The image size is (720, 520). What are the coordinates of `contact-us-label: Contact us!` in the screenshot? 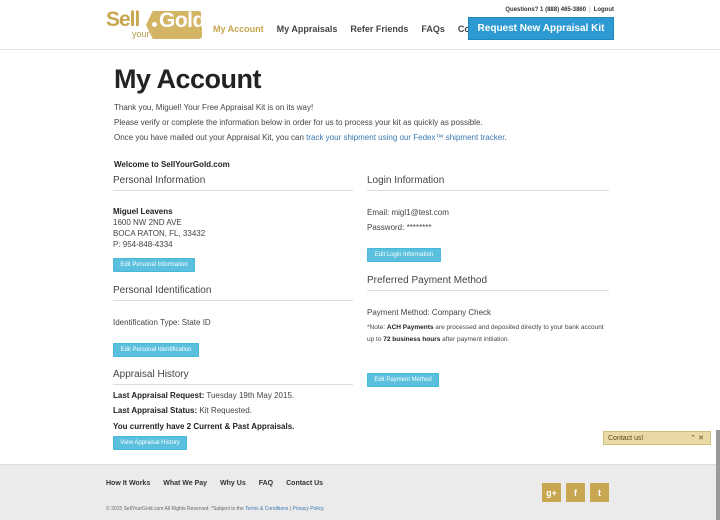 It's located at (626, 438).